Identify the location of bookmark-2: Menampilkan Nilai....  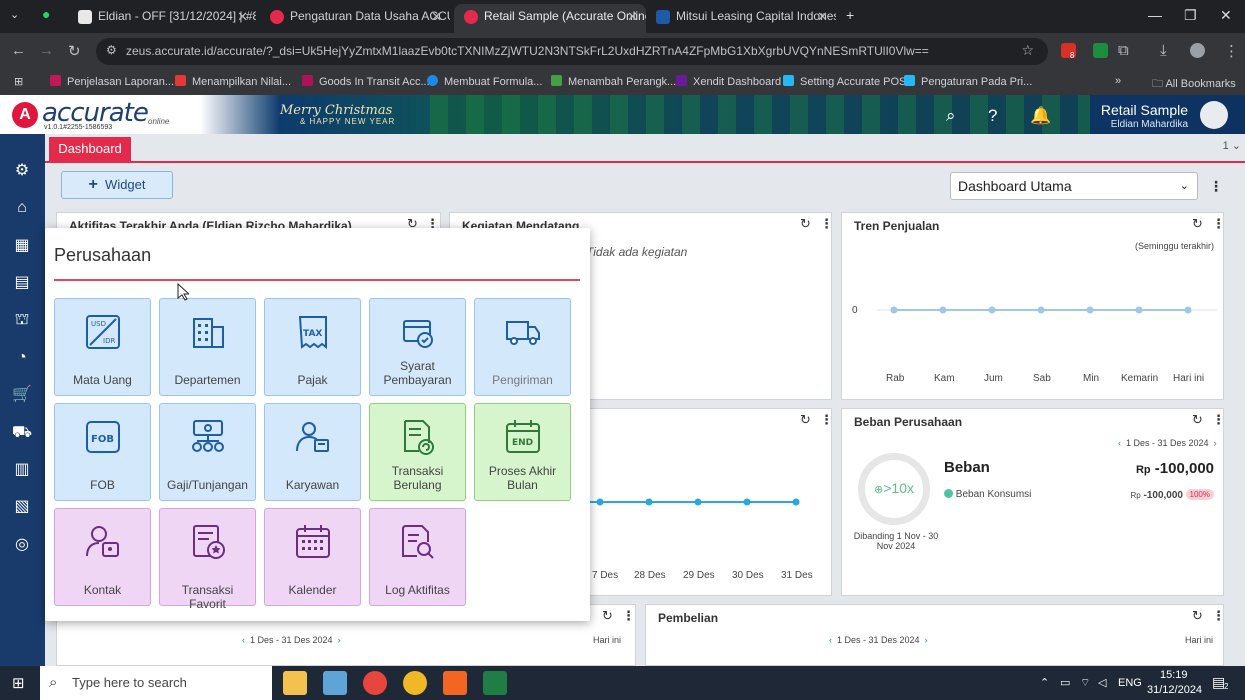
(233, 81).